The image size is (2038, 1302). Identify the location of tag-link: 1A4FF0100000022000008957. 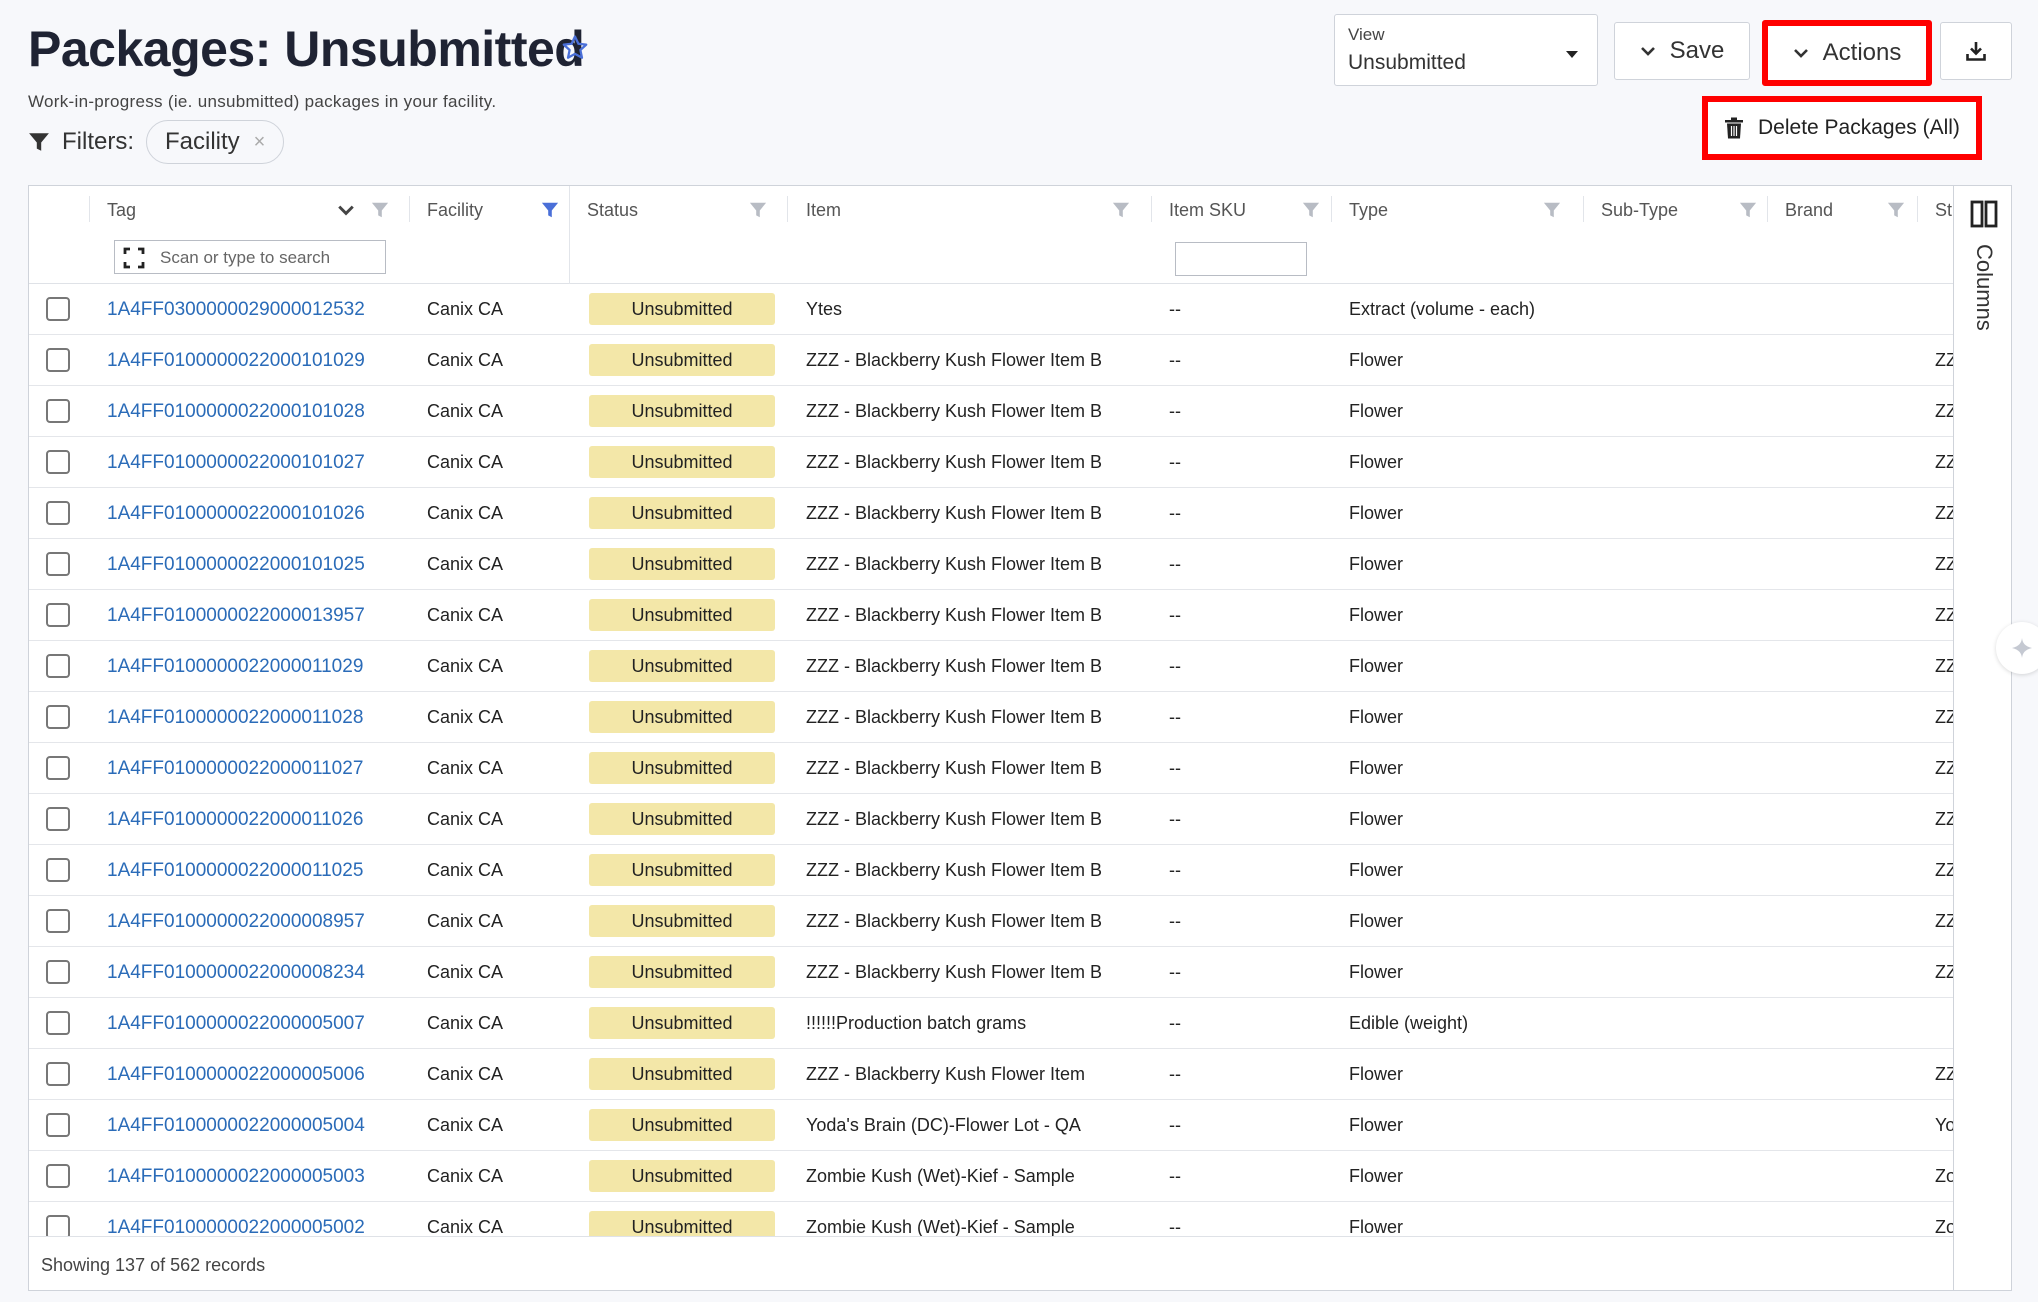
(257, 921).